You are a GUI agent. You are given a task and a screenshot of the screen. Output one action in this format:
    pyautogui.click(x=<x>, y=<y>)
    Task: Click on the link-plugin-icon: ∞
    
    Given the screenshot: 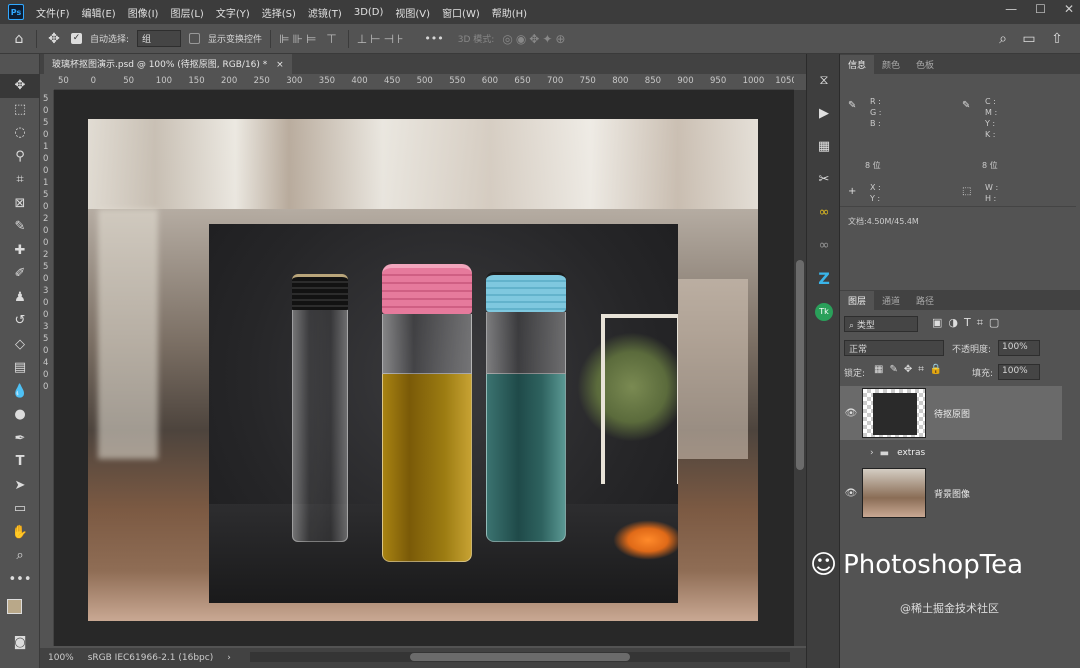 What is the action you would take?
    pyautogui.click(x=824, y=245)
    